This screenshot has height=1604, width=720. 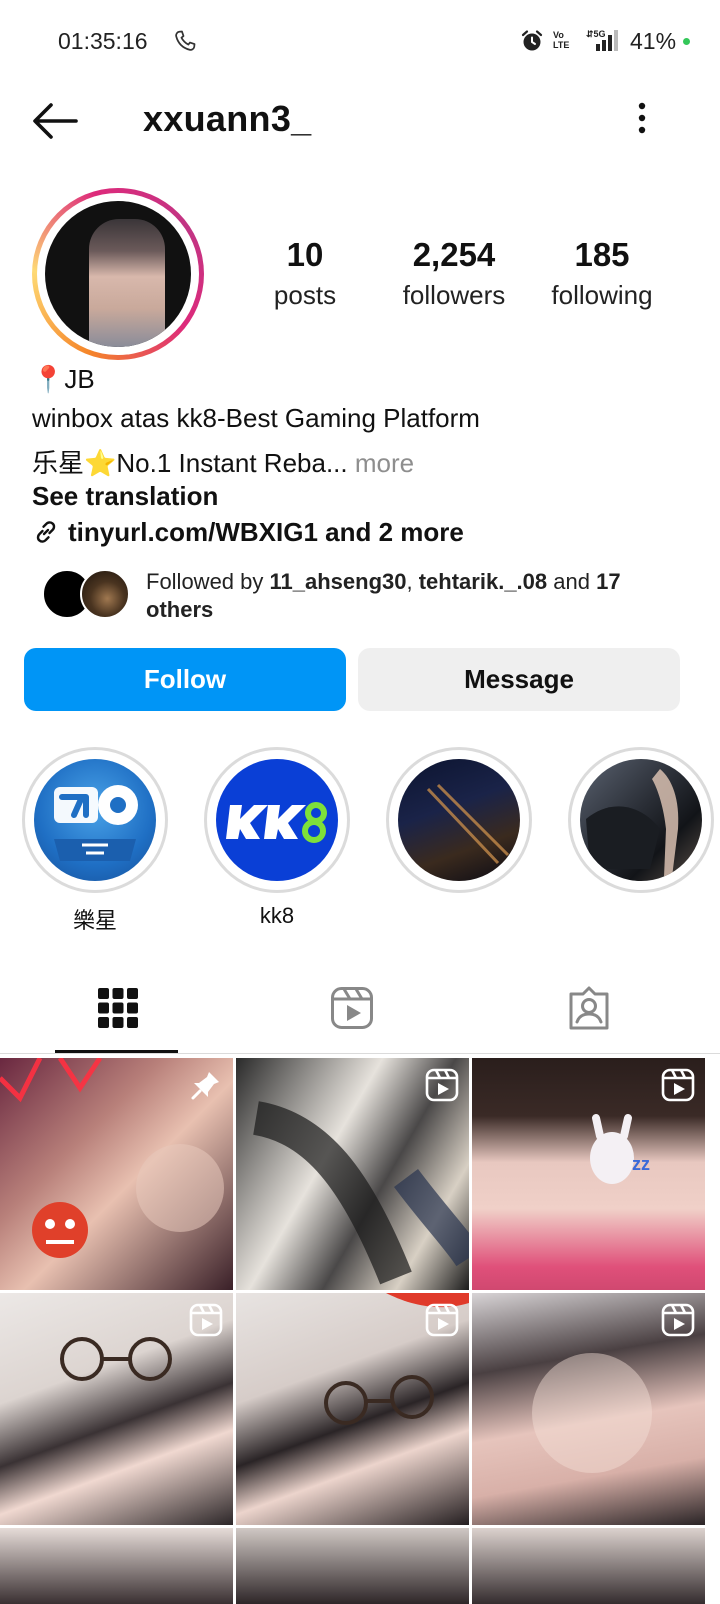 What do you see at coordinates (483, 581) in the screenshot?
I see `mutual-user-2: tehtarik._.08` at bounding box center [483, 581].